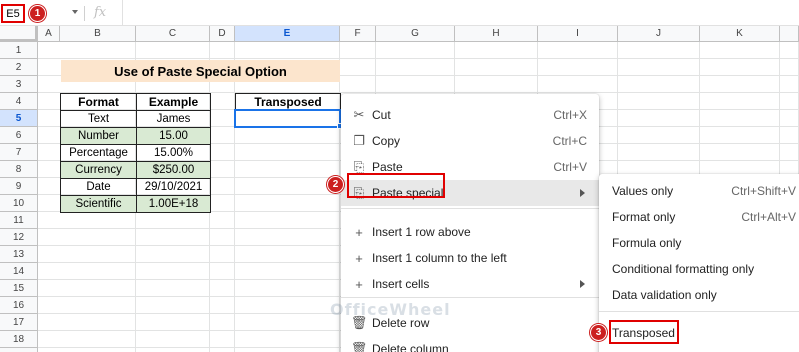  Describe the element at coordinates (19, 186) in the screenshot. I see `row-header-9: 9` at that location.